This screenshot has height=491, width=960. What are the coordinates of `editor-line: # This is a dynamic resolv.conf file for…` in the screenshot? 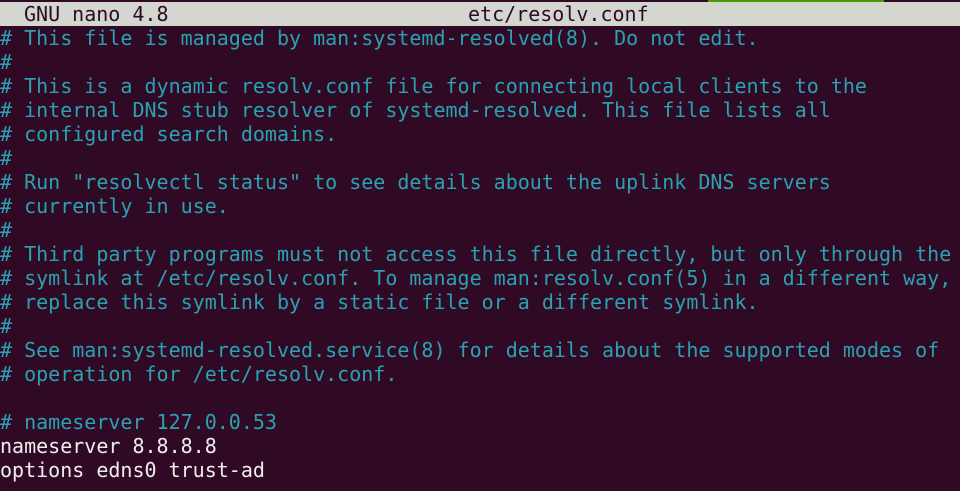 It's located at (480, 86).